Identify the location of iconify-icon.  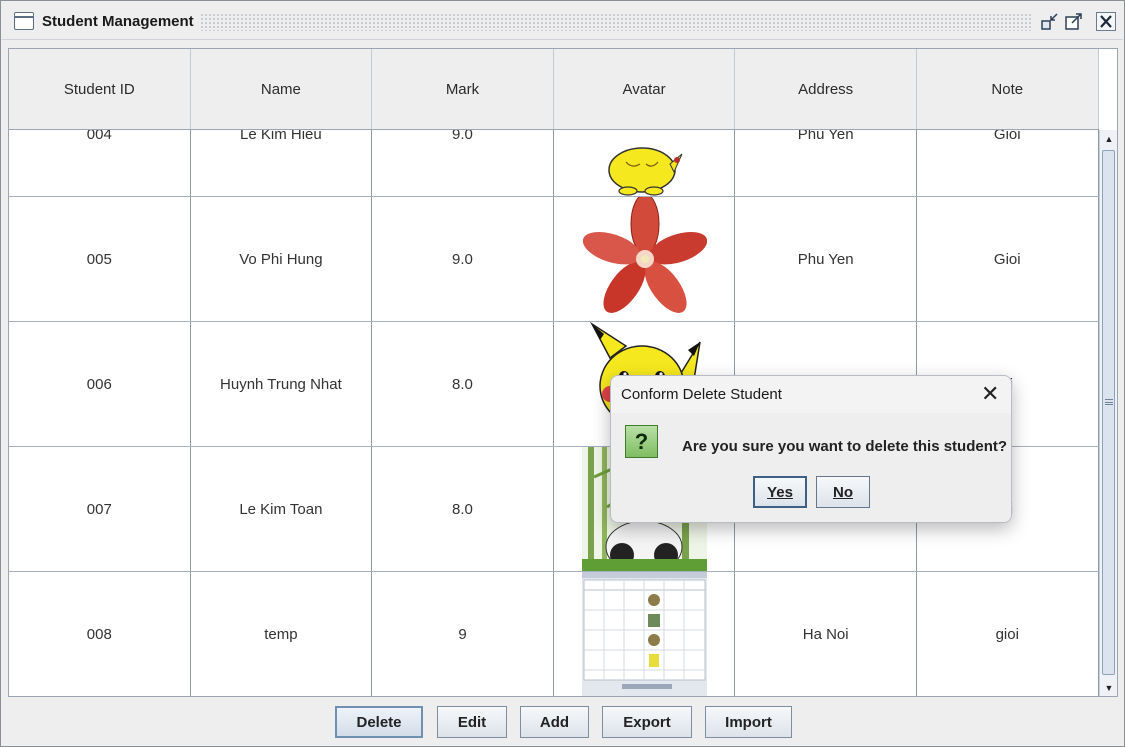
(1049, 21).